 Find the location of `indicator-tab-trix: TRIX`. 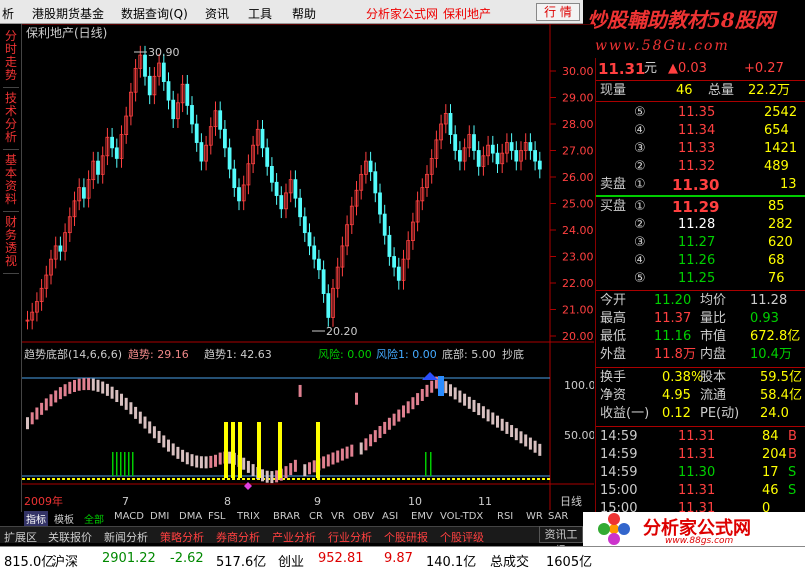

indicator-tab-trix: TRIX is located at coordinates (248, 516).